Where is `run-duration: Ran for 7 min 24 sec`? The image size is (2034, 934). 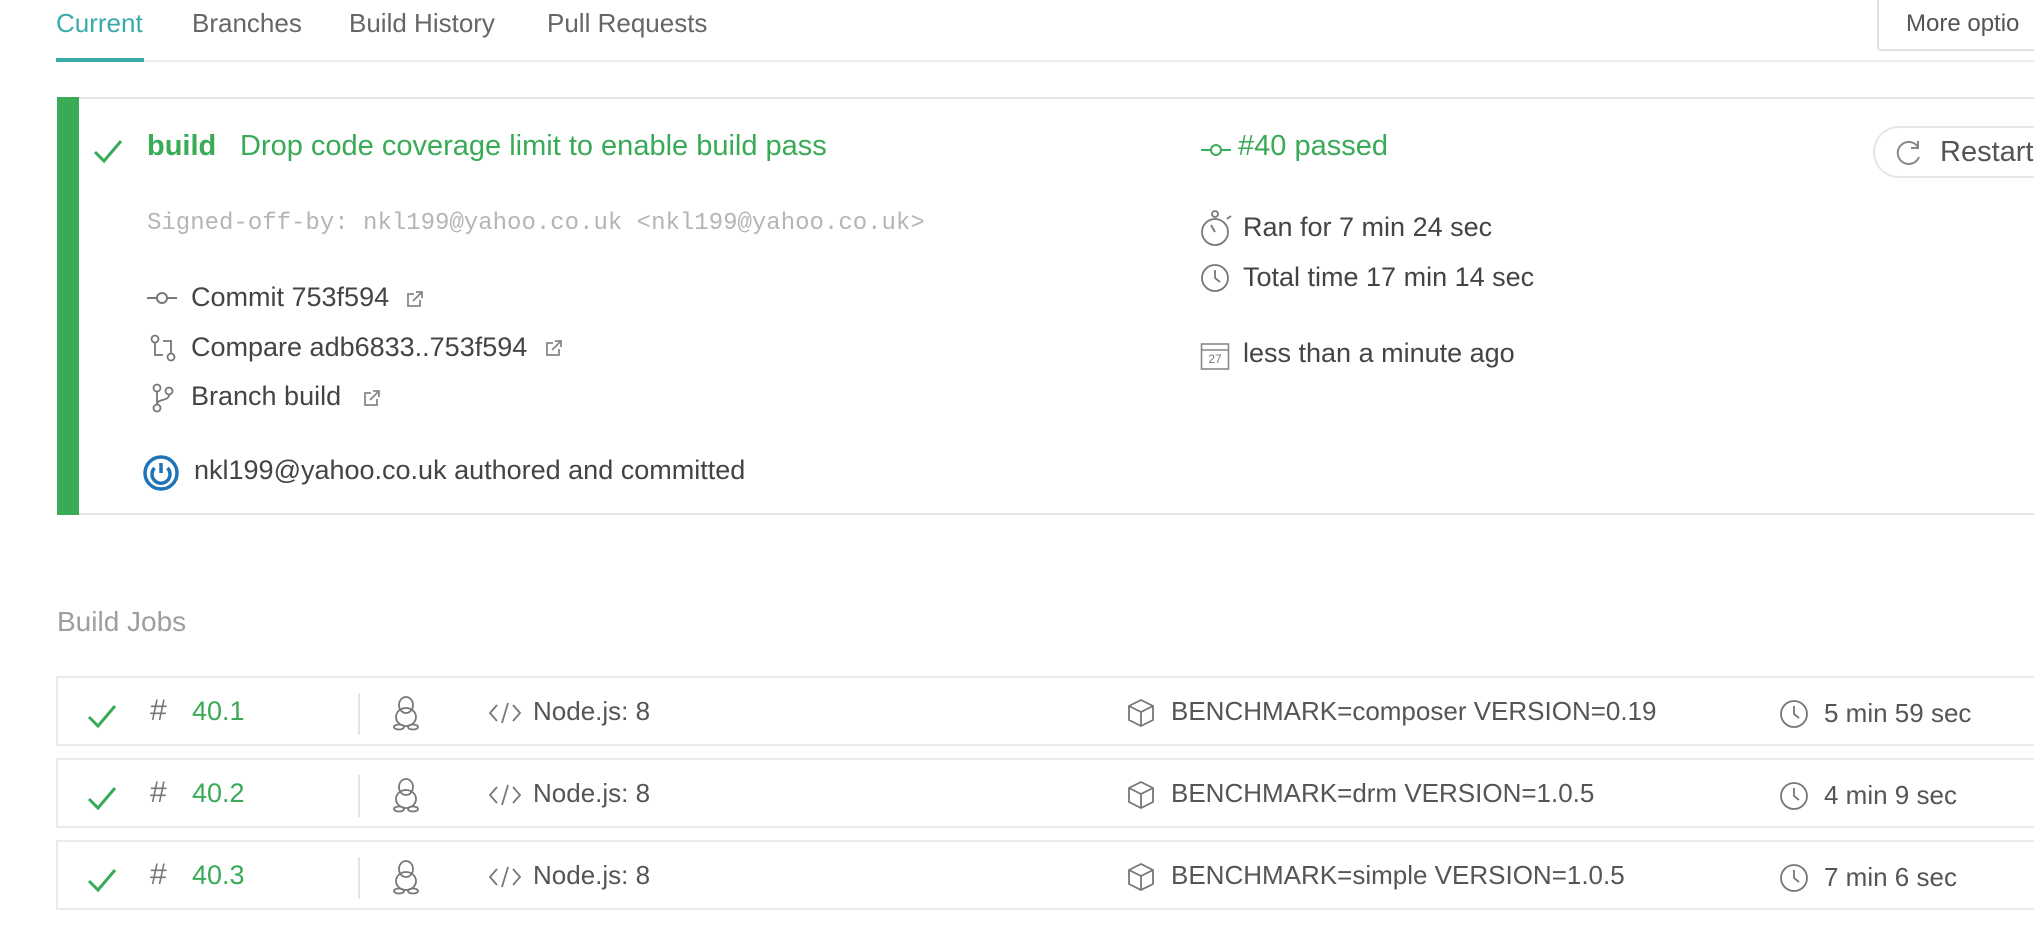
run-duration: Ran for 7 min 24 sec is located at coordinates (1368, 227).